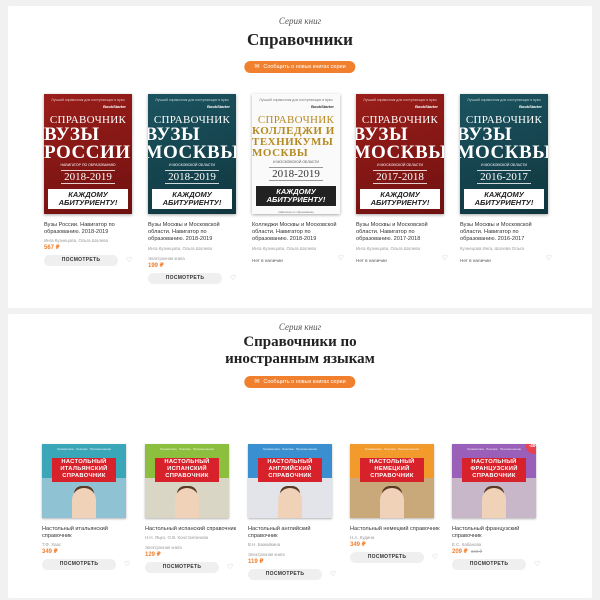  Describe the element at coordinates (156, 265) in the screenshot. I see `book-price: 199 ₽` at that location.